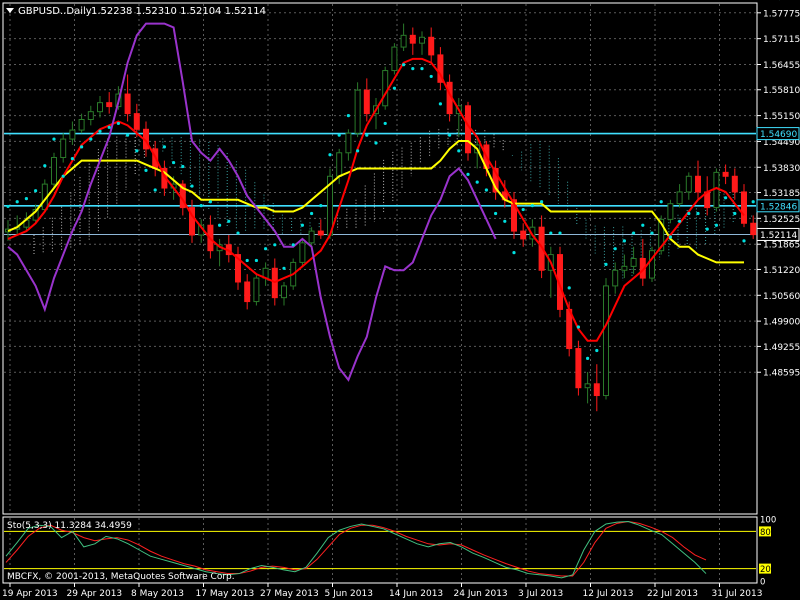 Image resolution: width=800 pixels, height=600 pixels. What do you see at coordinates (765, 533) in the screenshot?
I see `stochastic-tick-label: 80` at bounding box center [765, 533].